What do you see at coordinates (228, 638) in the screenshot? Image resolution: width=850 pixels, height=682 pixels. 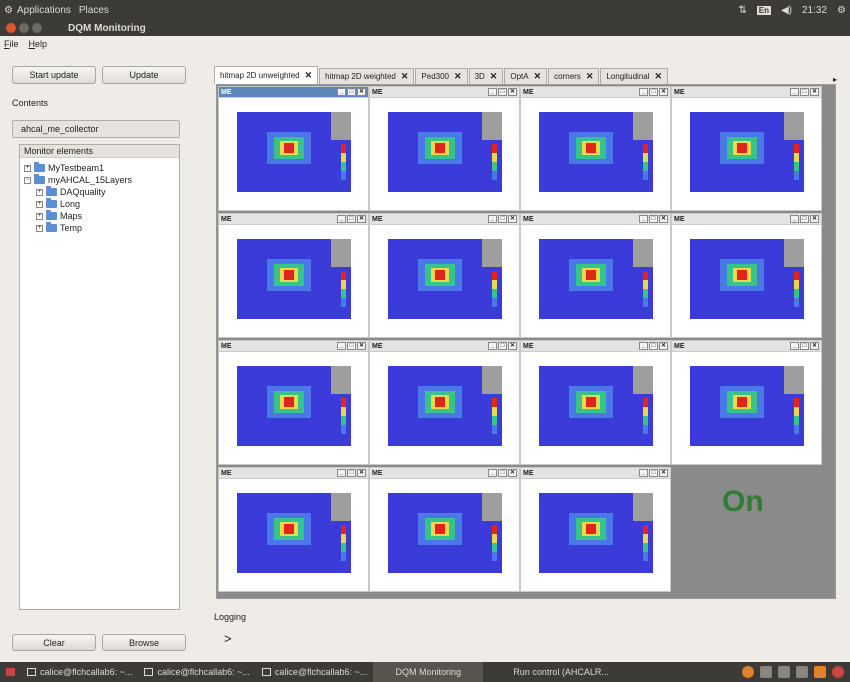 I see `logging-prompt-icon: >` at bounding box center [228, 638].